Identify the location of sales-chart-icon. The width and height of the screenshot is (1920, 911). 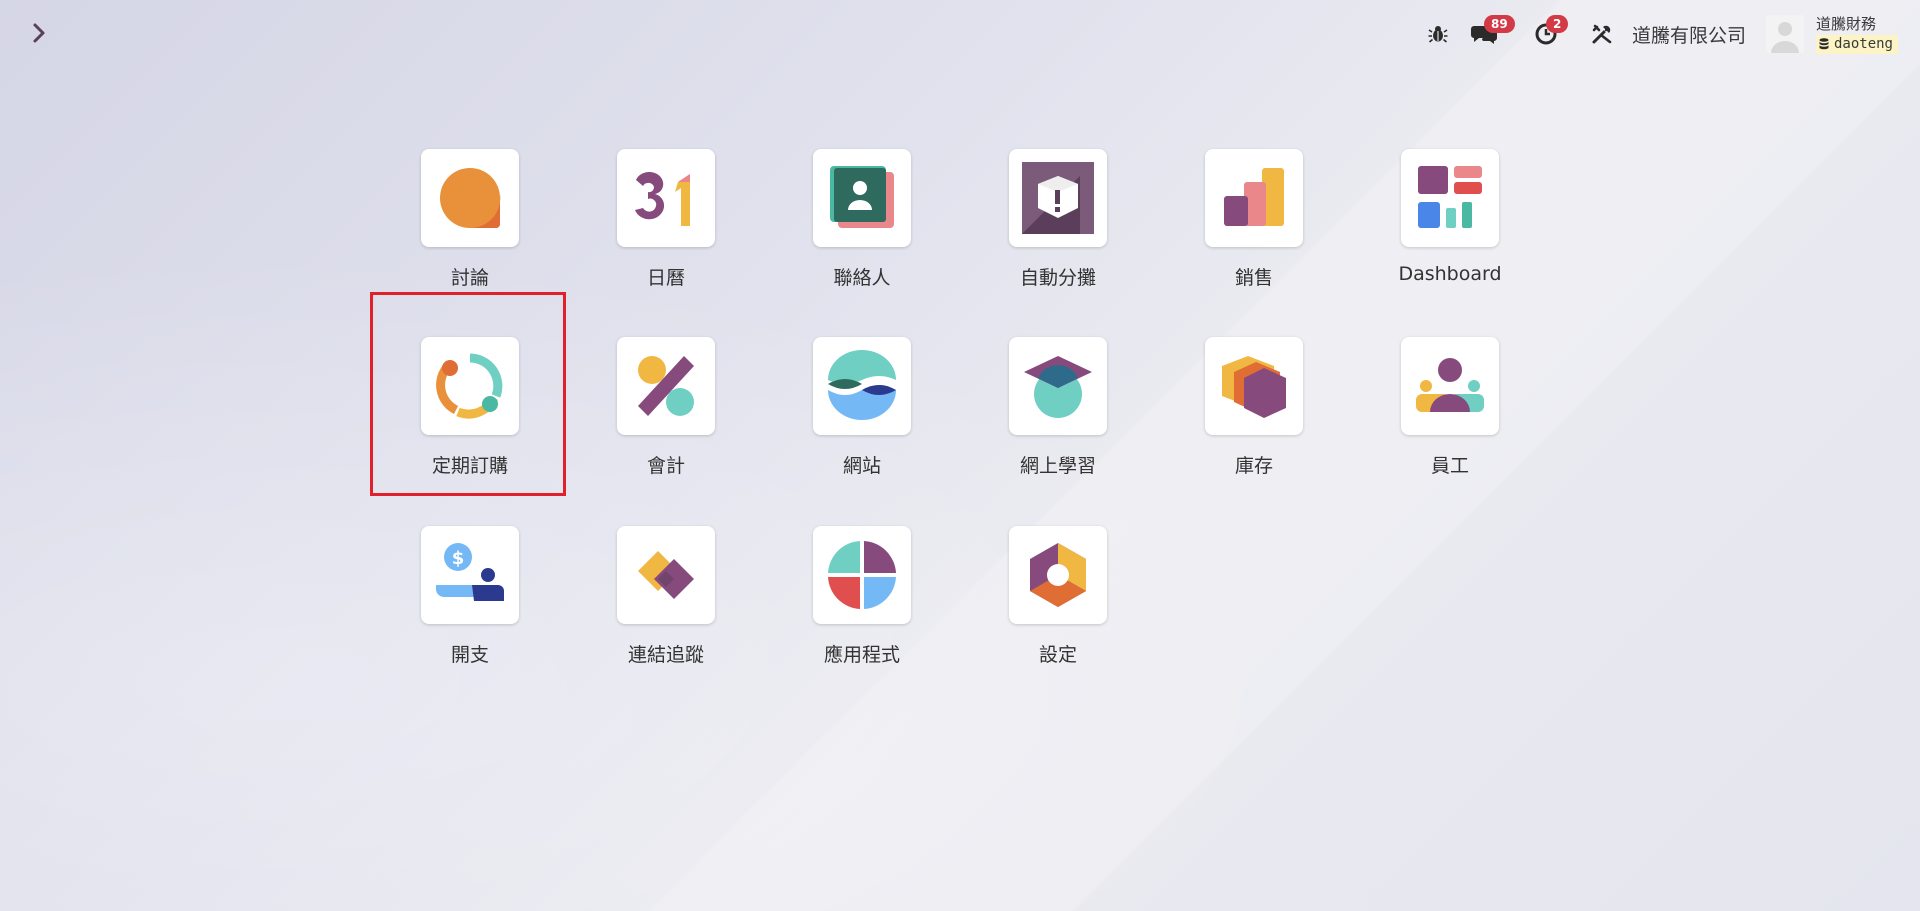
(1254, 197).